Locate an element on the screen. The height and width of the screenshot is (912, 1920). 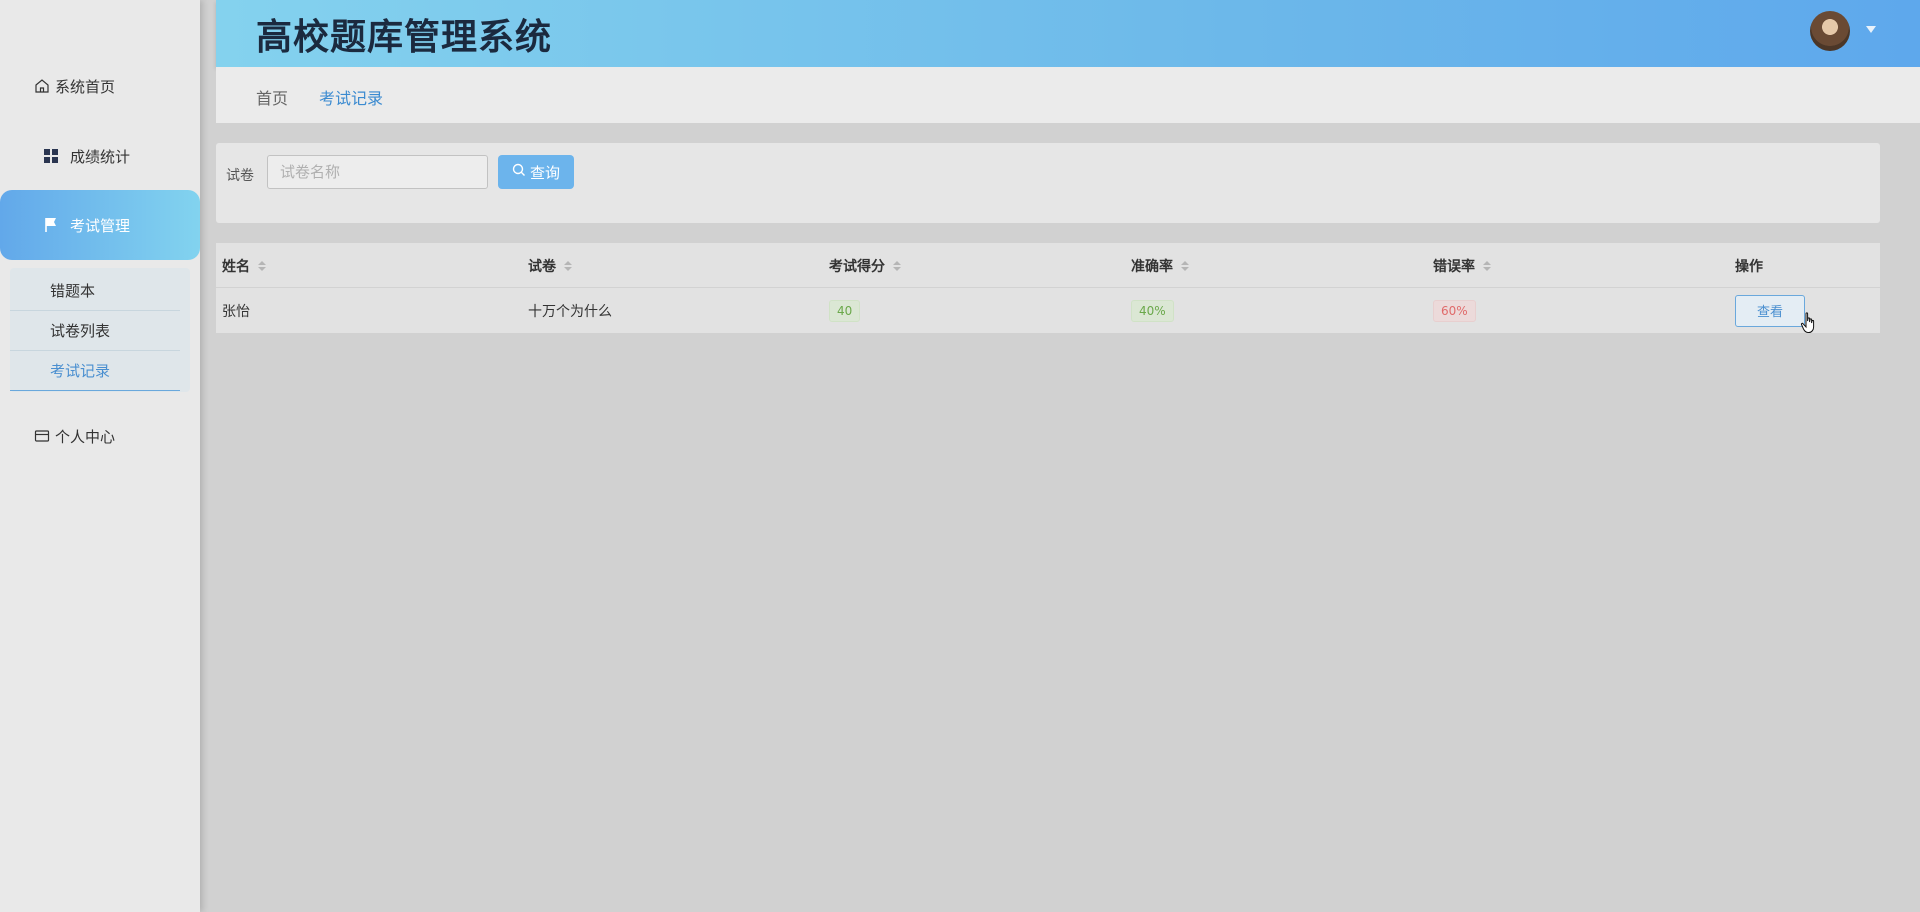
error-rate-badge: 60% is located at coordinates (1454, 310).